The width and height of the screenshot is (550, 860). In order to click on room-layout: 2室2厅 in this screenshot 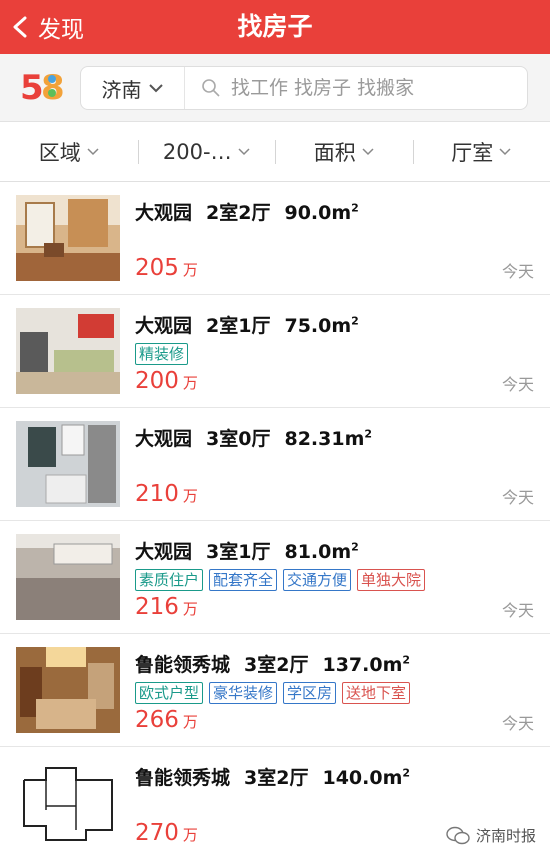, I will do `click(238, 213)`.